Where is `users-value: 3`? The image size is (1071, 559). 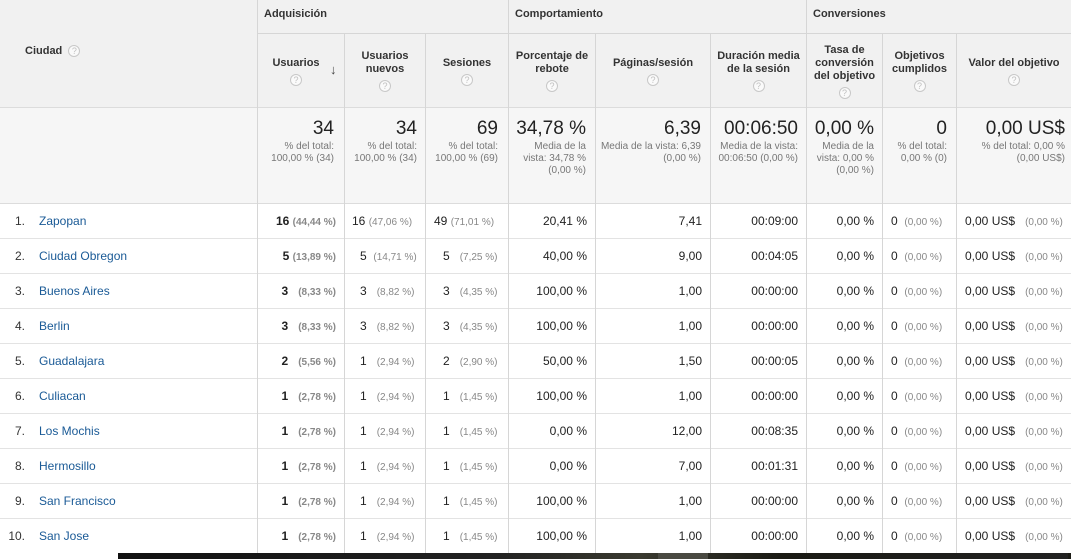
users-value: 3 is located at coordinates (285, 326).